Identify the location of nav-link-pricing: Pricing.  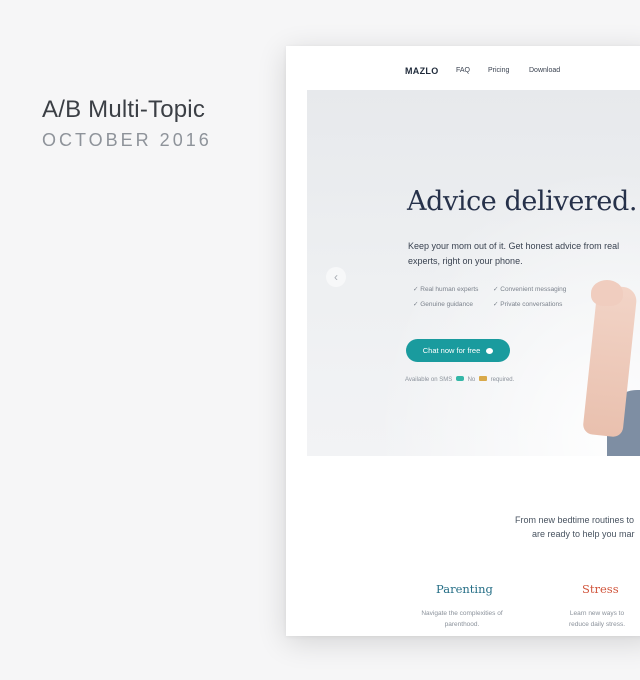
(498, 70).